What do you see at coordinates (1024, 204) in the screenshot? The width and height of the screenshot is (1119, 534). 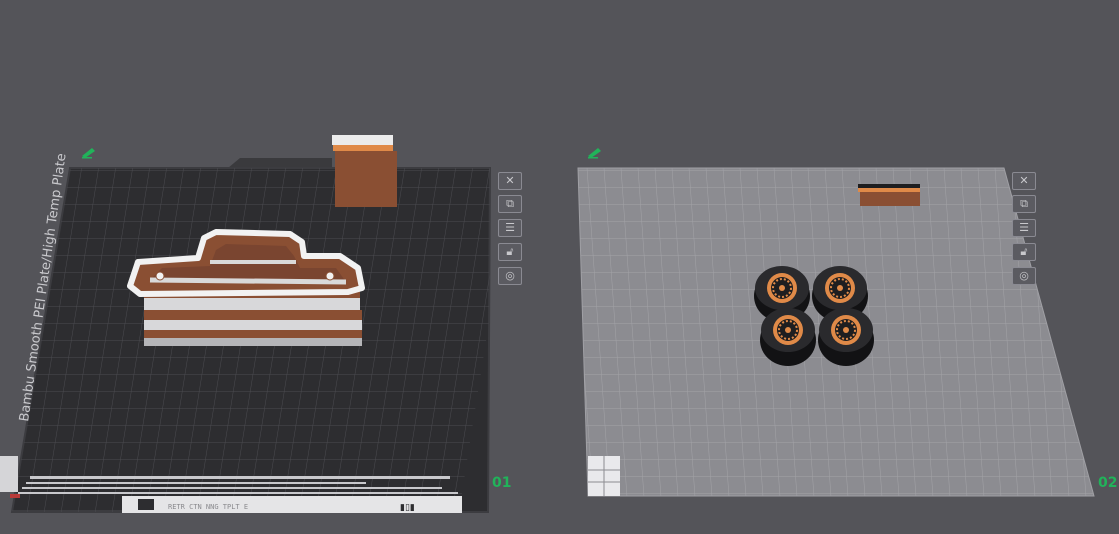 I see `plate-2-arrange-icon: ⧉` at bounding box center [1024, 204].